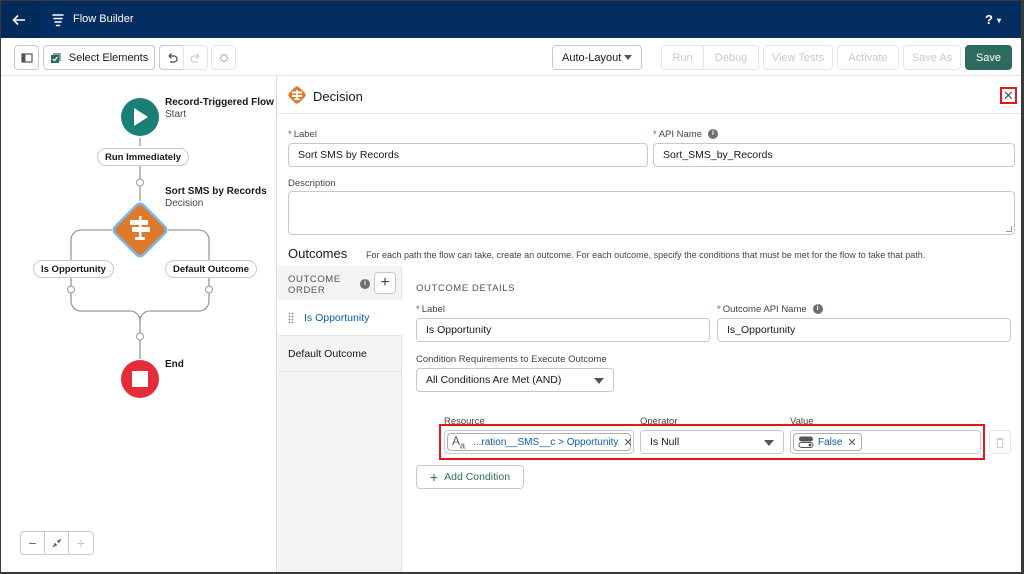 The height and width of the screenshot is (574, 1024). I want to click on end-node-label: End, so click(174, 365).